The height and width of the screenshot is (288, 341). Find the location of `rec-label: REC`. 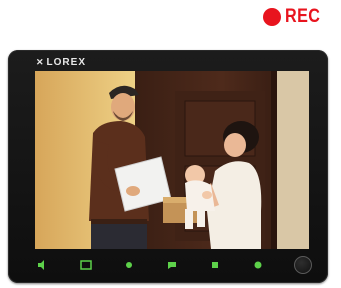

rec-label: REC is located at coordinates (303, 16).